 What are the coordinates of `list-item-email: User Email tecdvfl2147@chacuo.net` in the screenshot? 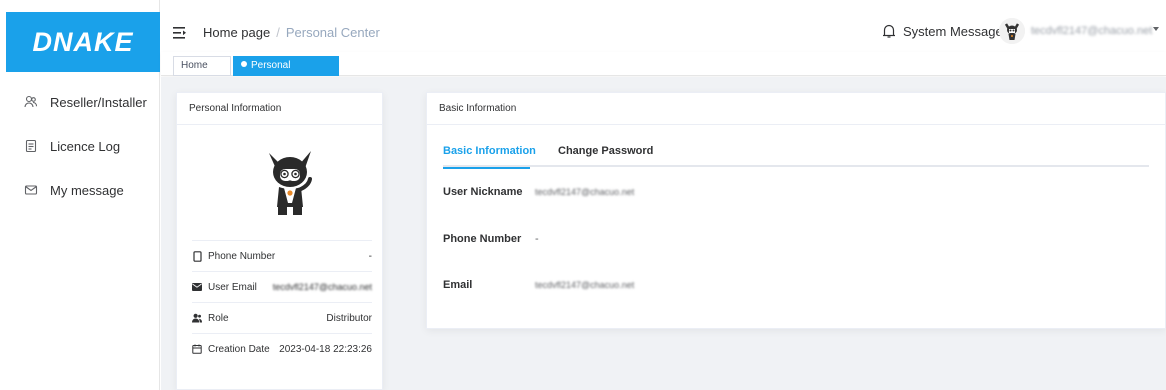 It's located at (282, 286).